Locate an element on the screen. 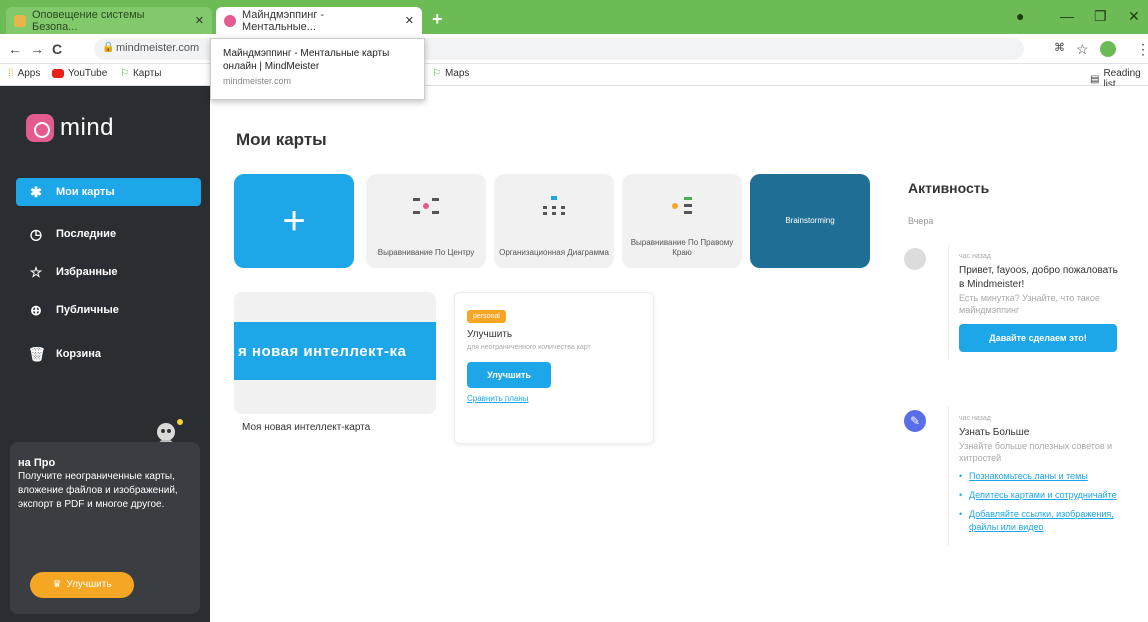 This screenshot has width=1148, height=622. sidebar-item-favorites: ☆ Избранные is located at coordinates (108, 272).